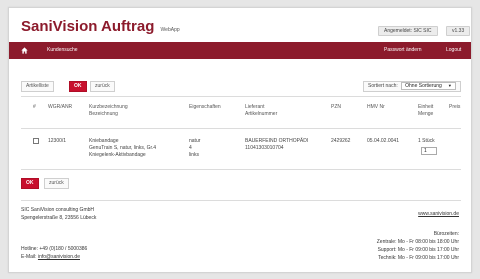  I want to click on col-unit-line2: Menge, so click(426, 114).